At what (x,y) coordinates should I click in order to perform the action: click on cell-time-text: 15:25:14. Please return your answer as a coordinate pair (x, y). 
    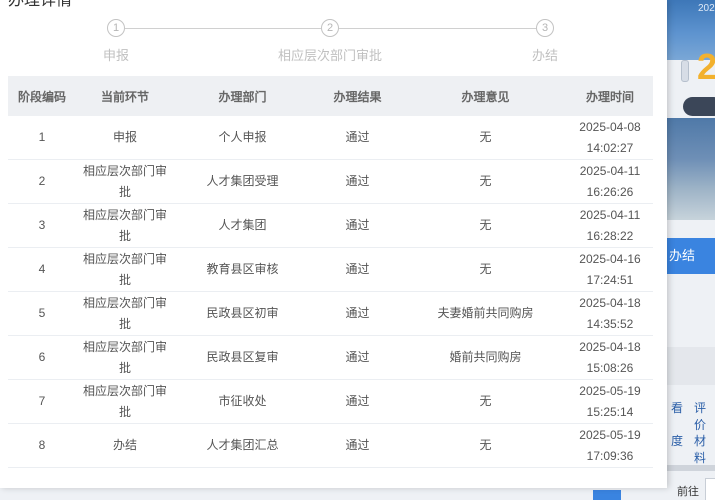
    Looking at the image, I should click on (610, 411).